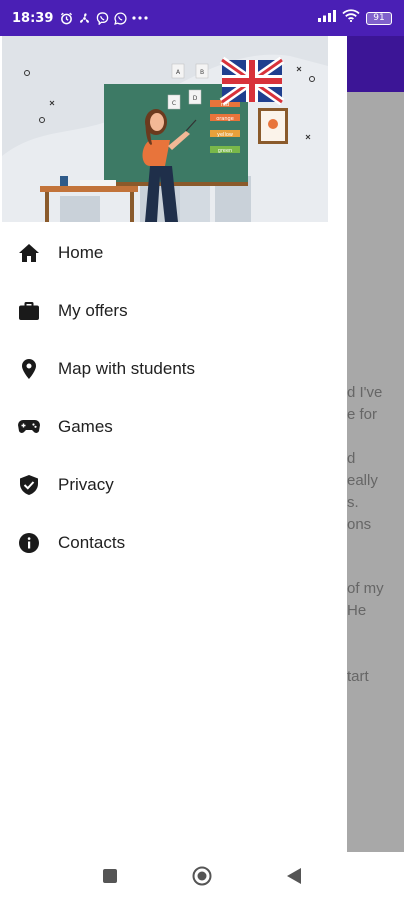 Image resolution: width=404 pixels, height=900 pixels. What do you see at coordinates (252, 81) in the screenshot?
I see `uk-flag-icon` at bounding box center [252, 81].